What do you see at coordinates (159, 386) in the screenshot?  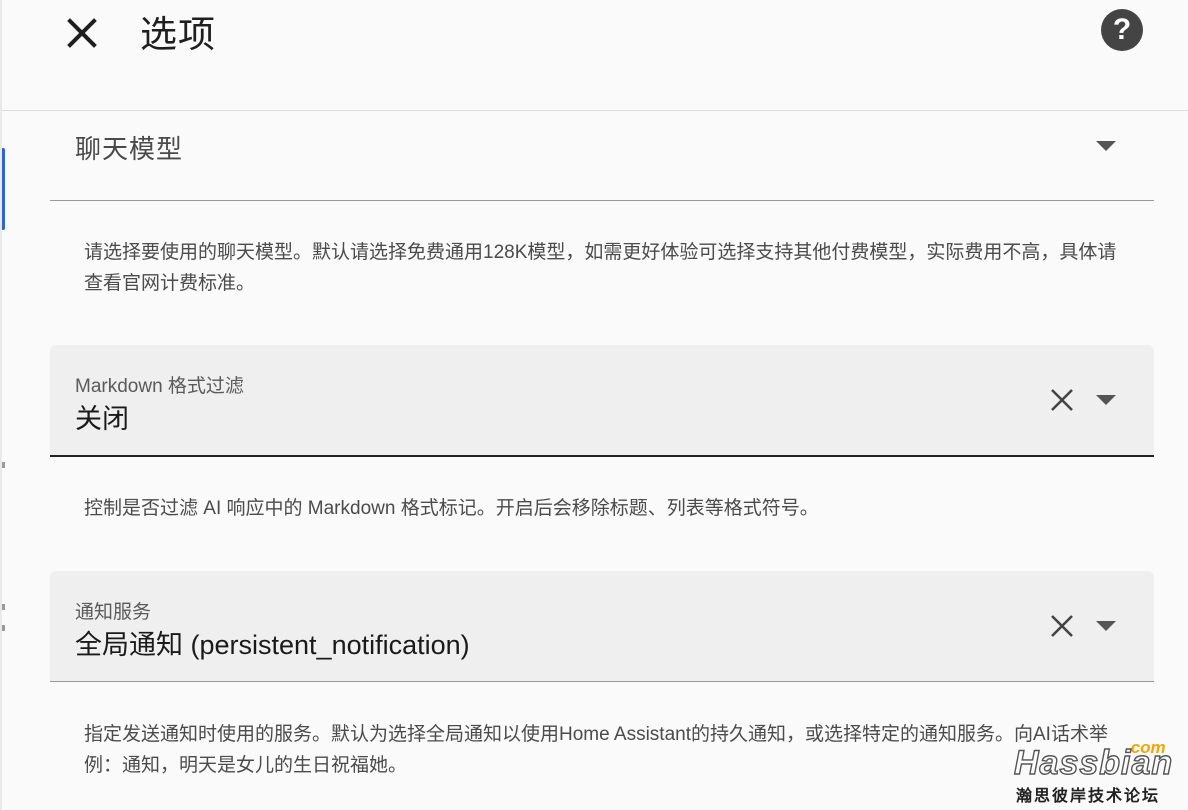 I see `markdown-filter-label: Markdown 格式过滤` at bounding box center [159, 386].